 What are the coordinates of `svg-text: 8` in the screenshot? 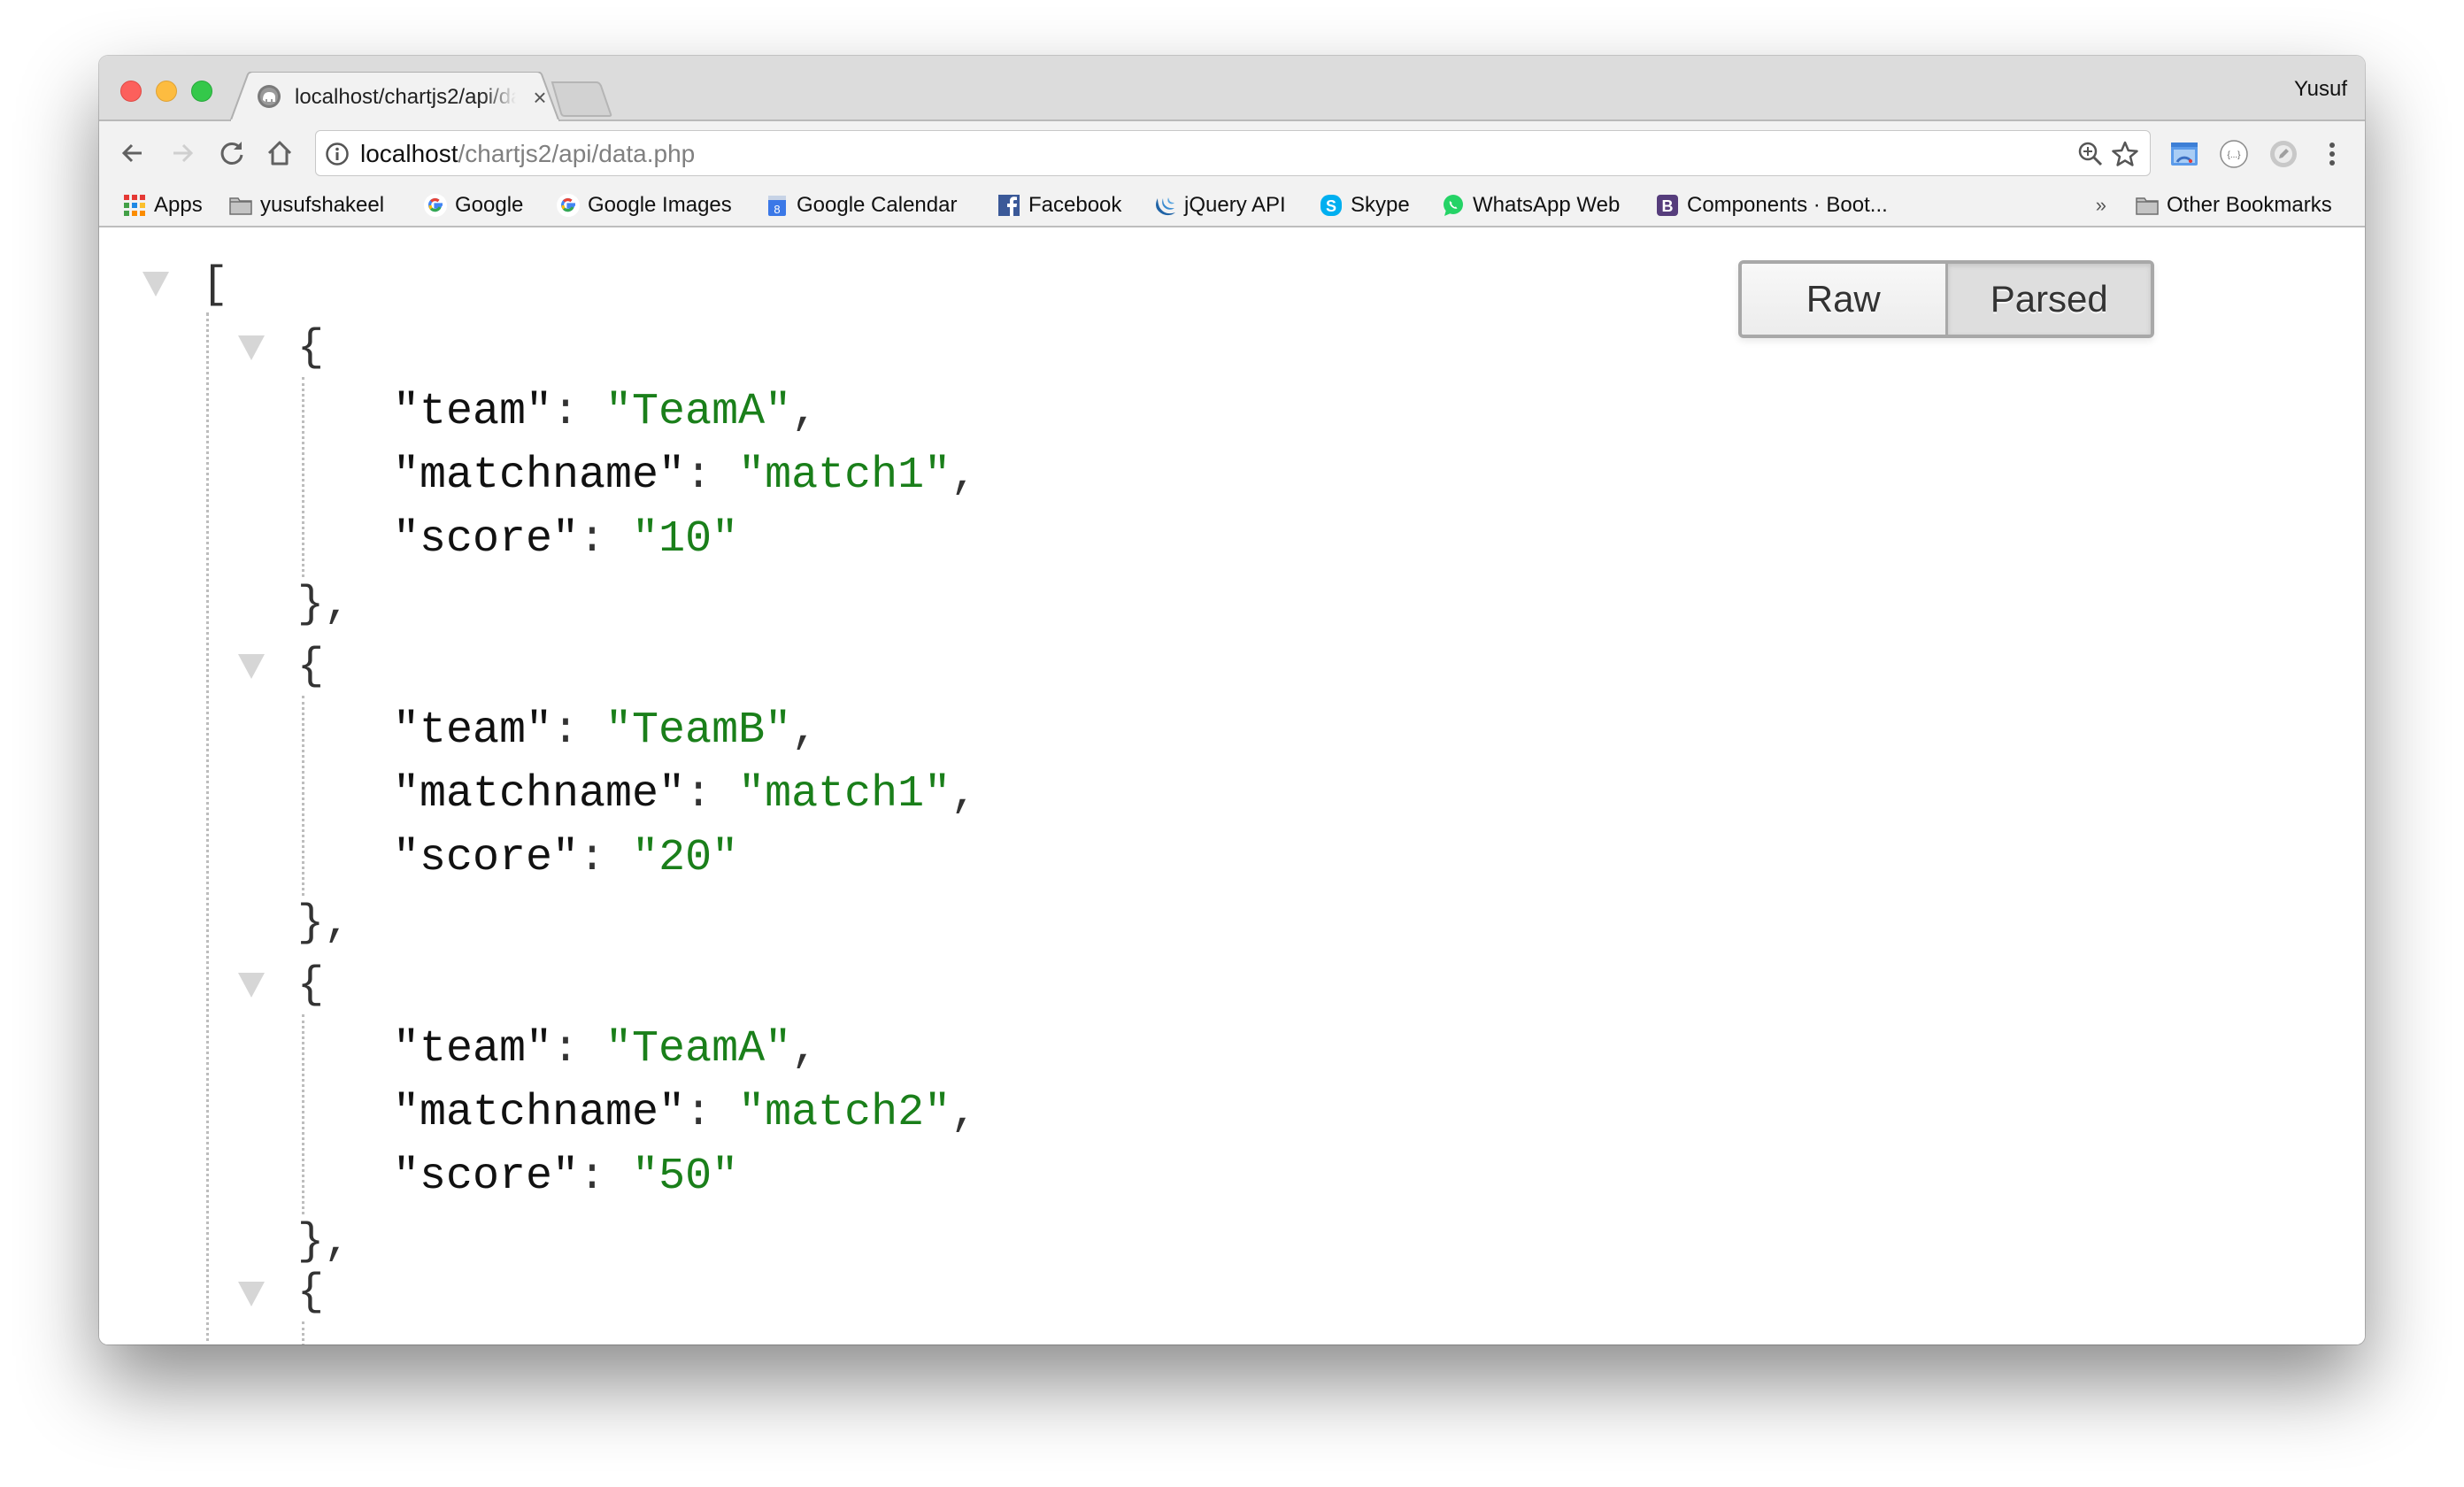 It's located at (777, 209).